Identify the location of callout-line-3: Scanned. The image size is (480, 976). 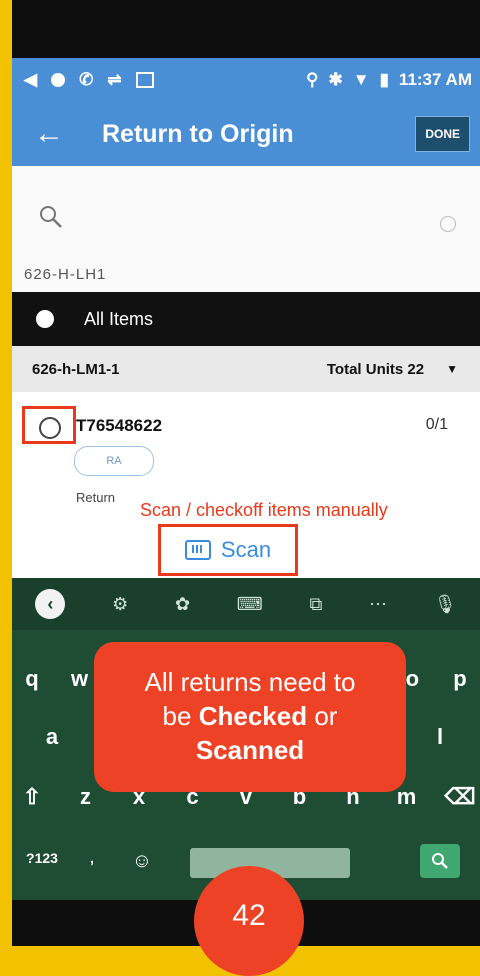
(250, 751).